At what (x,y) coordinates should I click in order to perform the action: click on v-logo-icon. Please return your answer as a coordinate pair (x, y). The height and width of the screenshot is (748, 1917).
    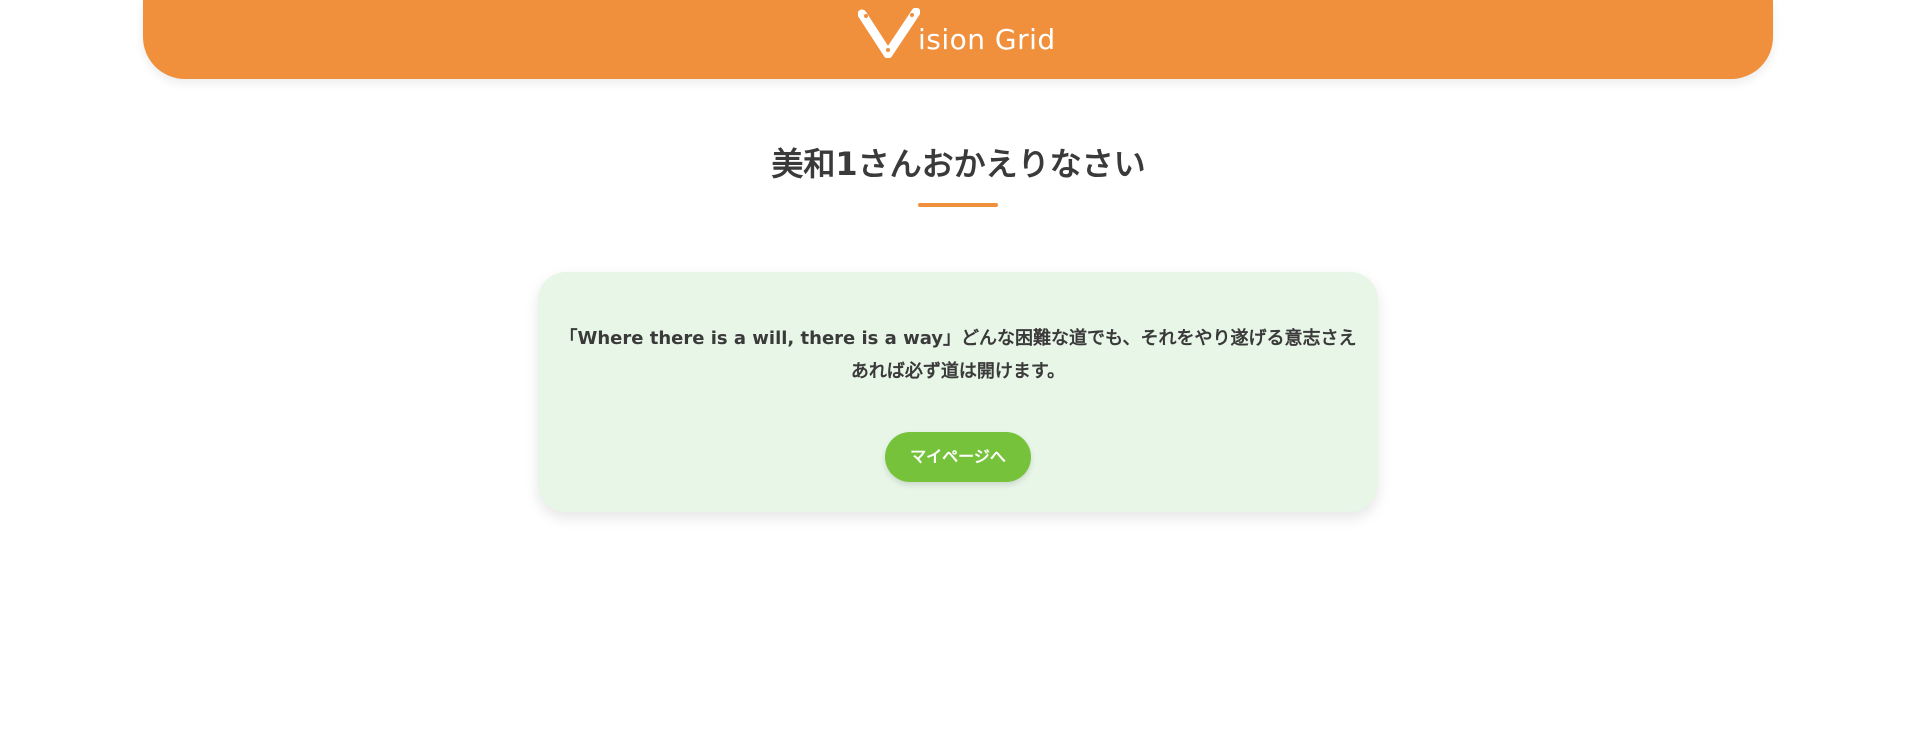
    Looking at the image, I should click on (889, 33).